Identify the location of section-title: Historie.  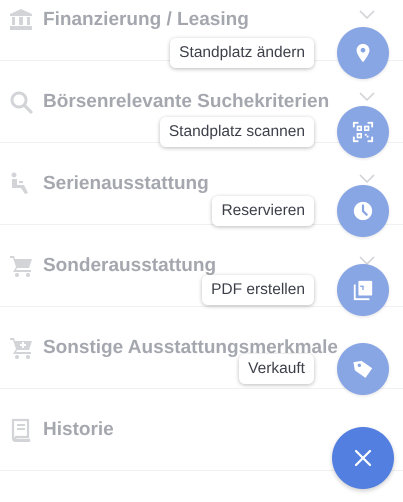
(79, 429).